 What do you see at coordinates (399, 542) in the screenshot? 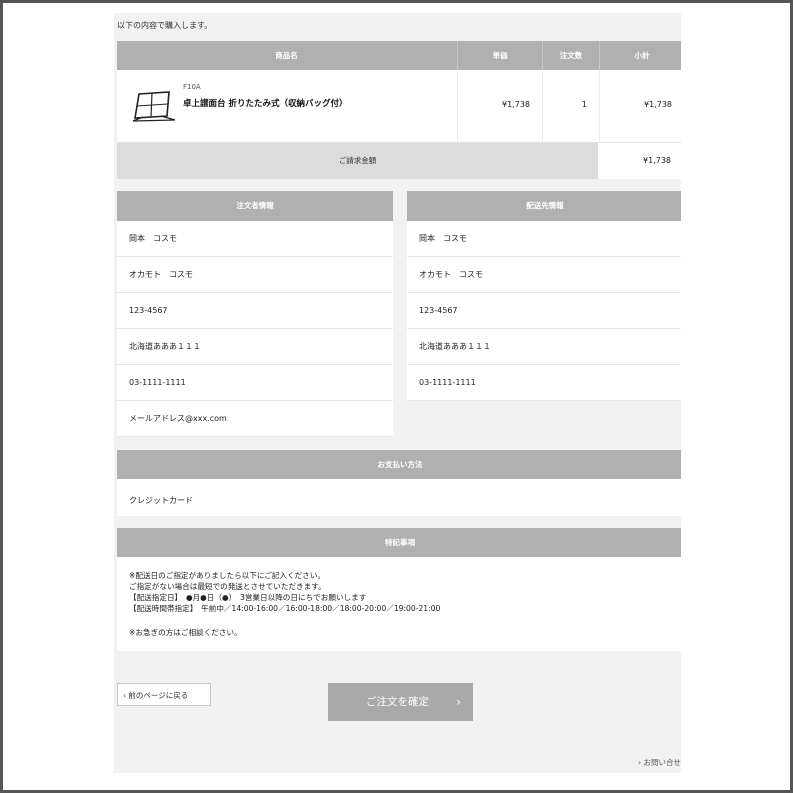
I see `notes-heading: 特記事項` at bounding box center [399, 542].